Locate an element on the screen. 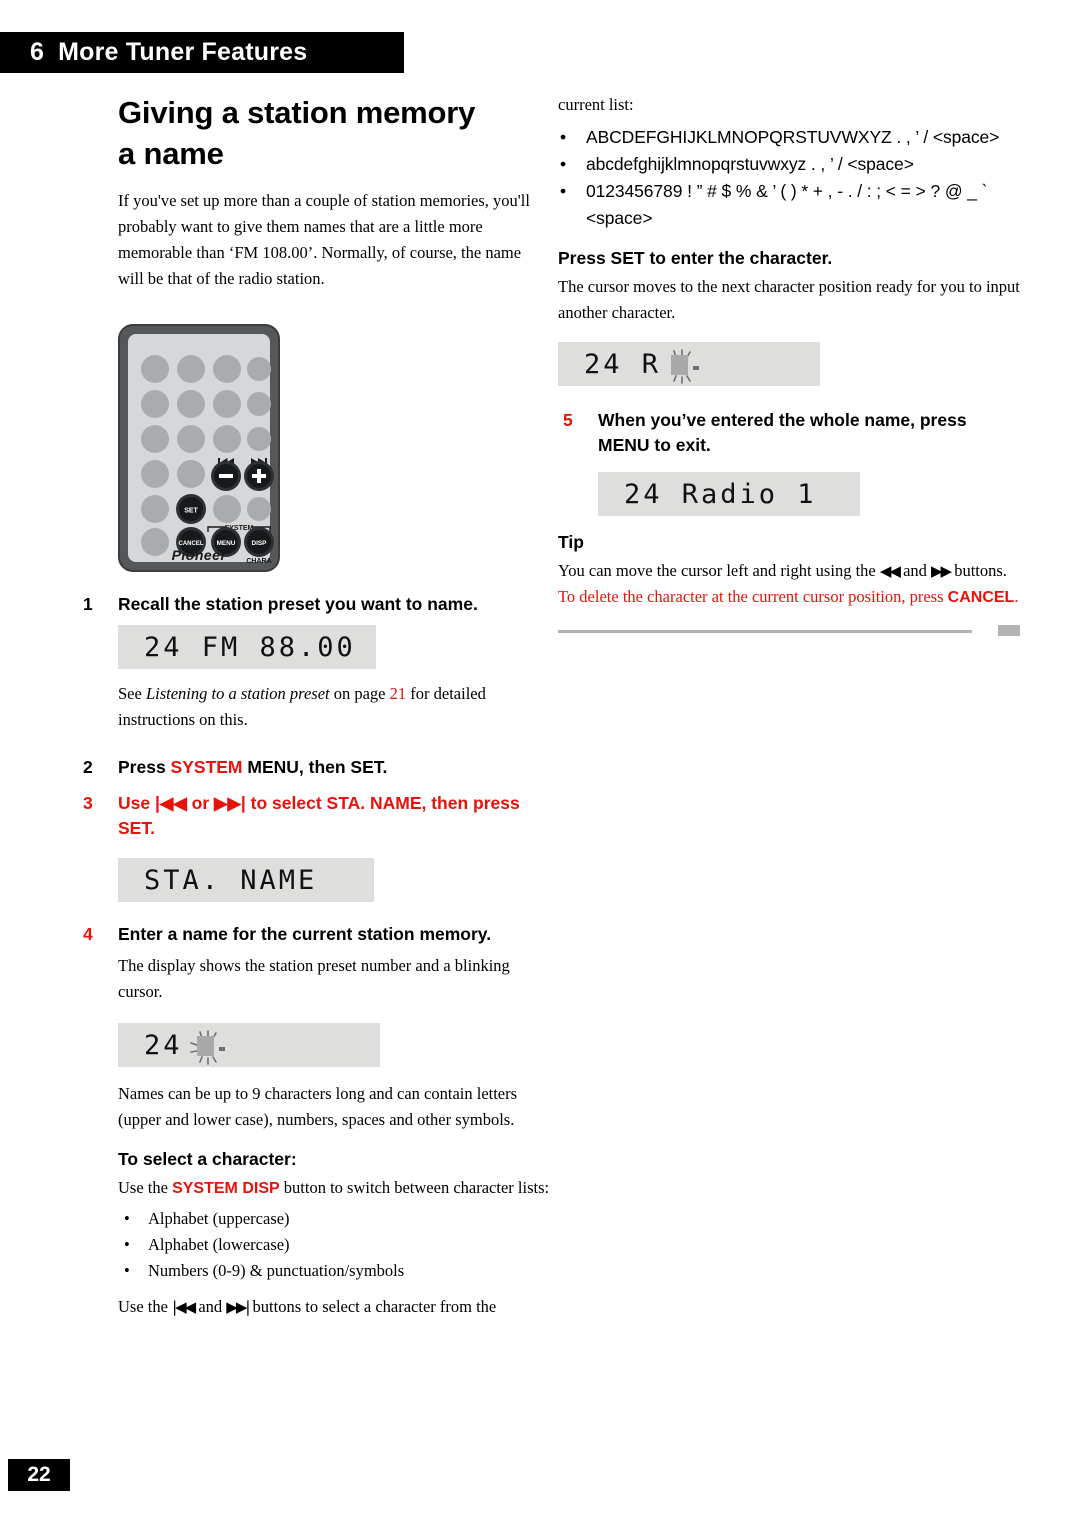 This screenshot has width=1080, height=1526. select-character-heading: To select a character: is located at coordinates (207, 1159).